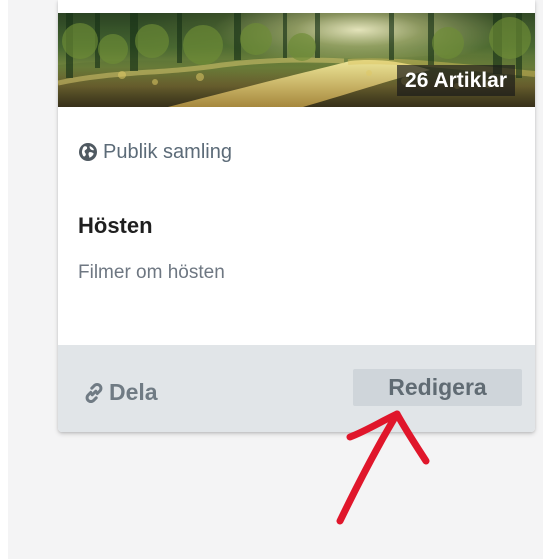 This screenshot has width=543, height=559. I want to click on collection-cover-image: 26 Artiklar, so click(296, 60).